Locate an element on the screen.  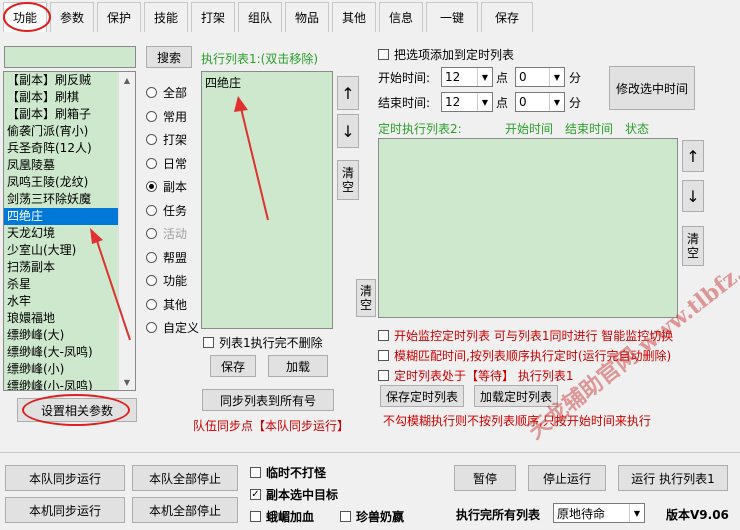
chevron-down-icon: ▼ is located at coordinates (484, 102).